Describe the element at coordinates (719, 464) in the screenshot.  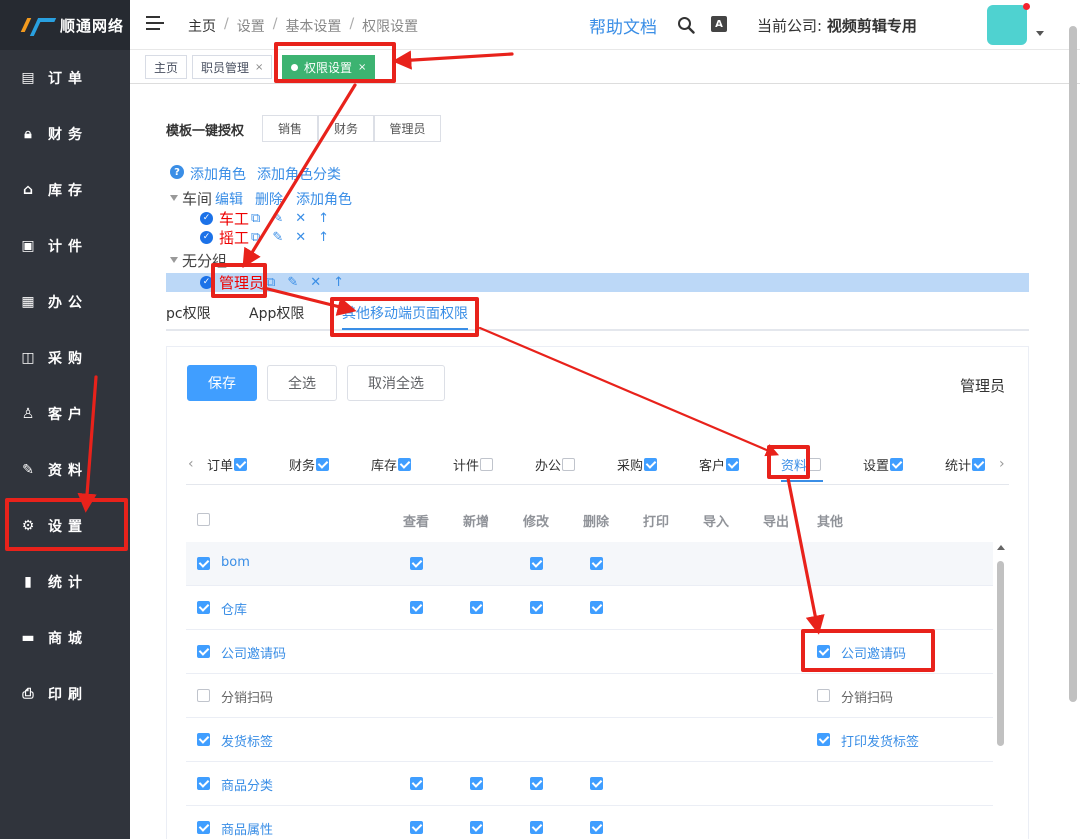
I see `category-tab: 客户` at that location.